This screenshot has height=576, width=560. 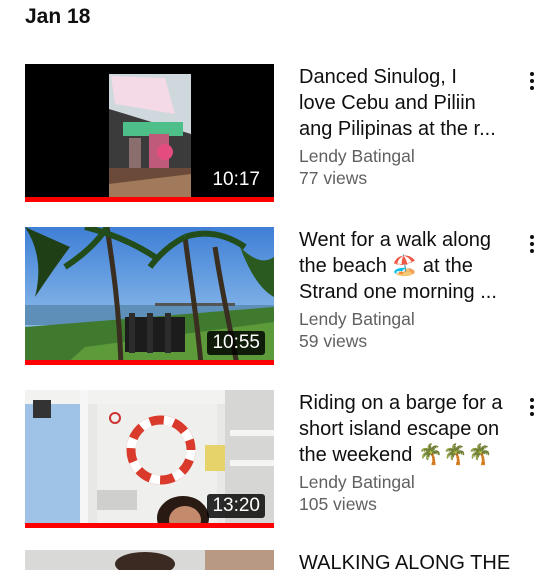 I want to click on title-line: love Cebu and Piliin, so click(x=387, y=103).